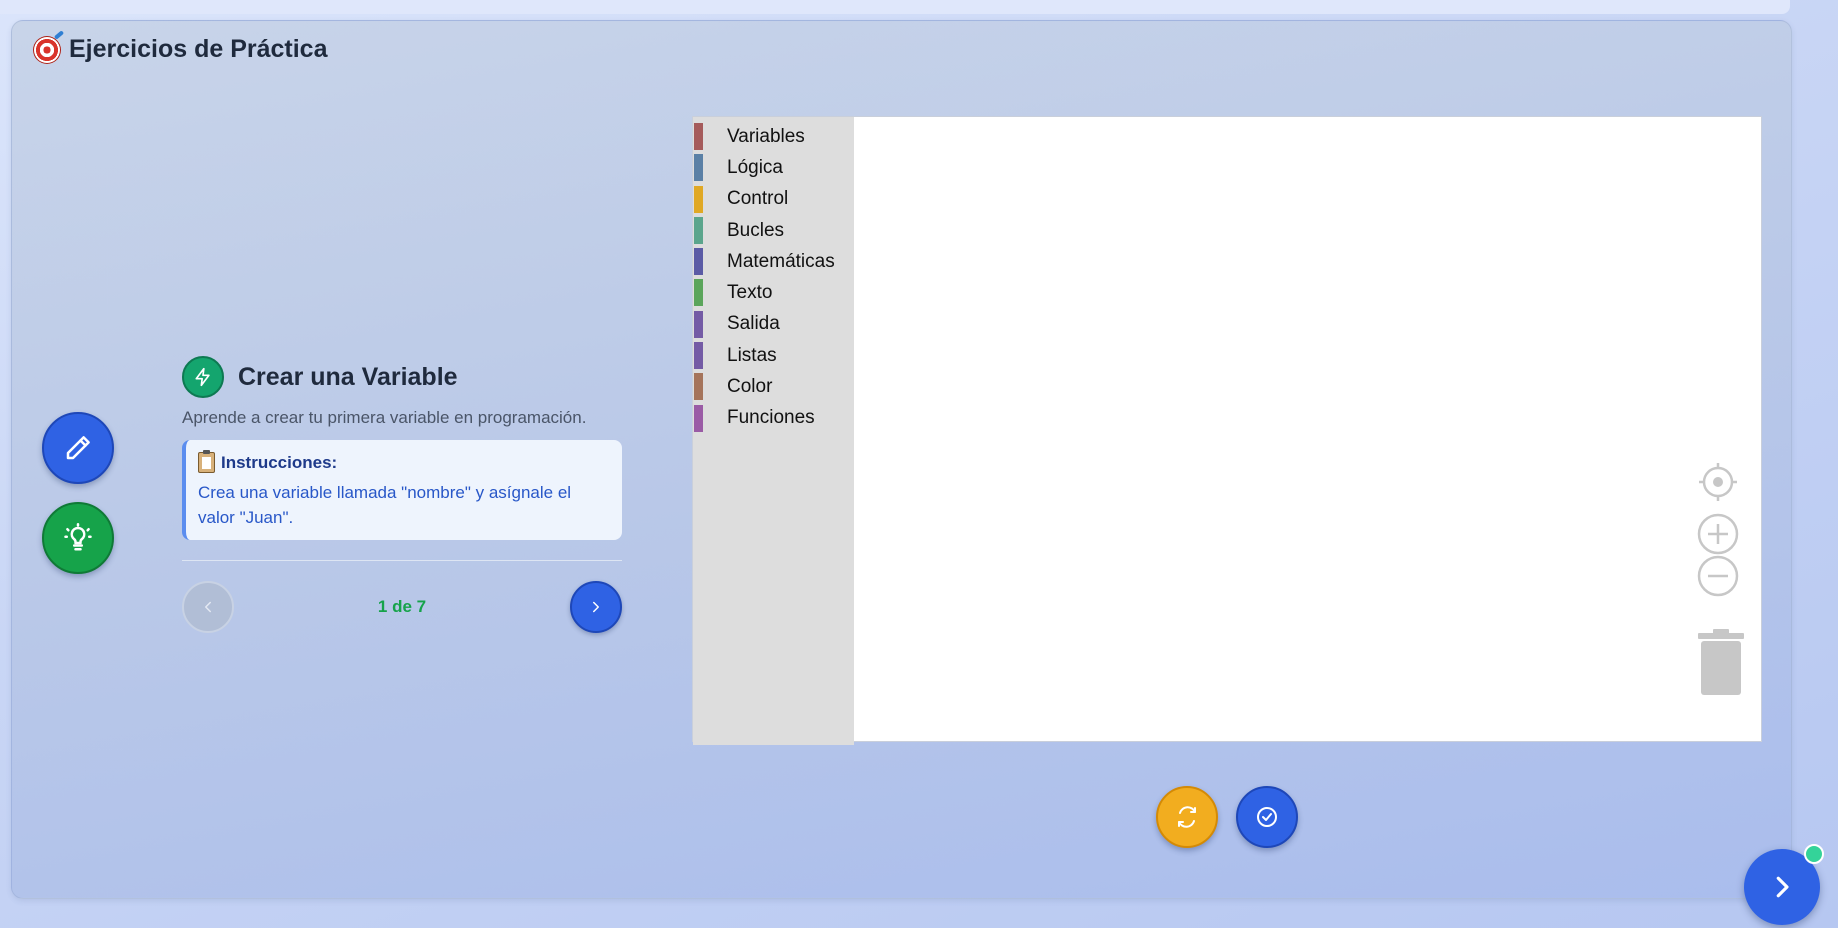 The height and width of the screenshot is (928, 1838). I want to click on category-label: Control, so click(758, 199).